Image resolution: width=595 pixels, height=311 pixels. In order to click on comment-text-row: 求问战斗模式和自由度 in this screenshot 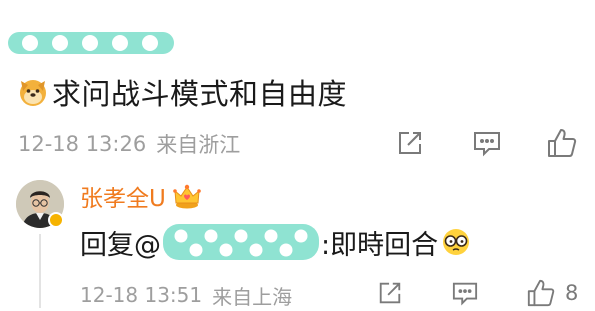, I will do `click(182, 92)`.